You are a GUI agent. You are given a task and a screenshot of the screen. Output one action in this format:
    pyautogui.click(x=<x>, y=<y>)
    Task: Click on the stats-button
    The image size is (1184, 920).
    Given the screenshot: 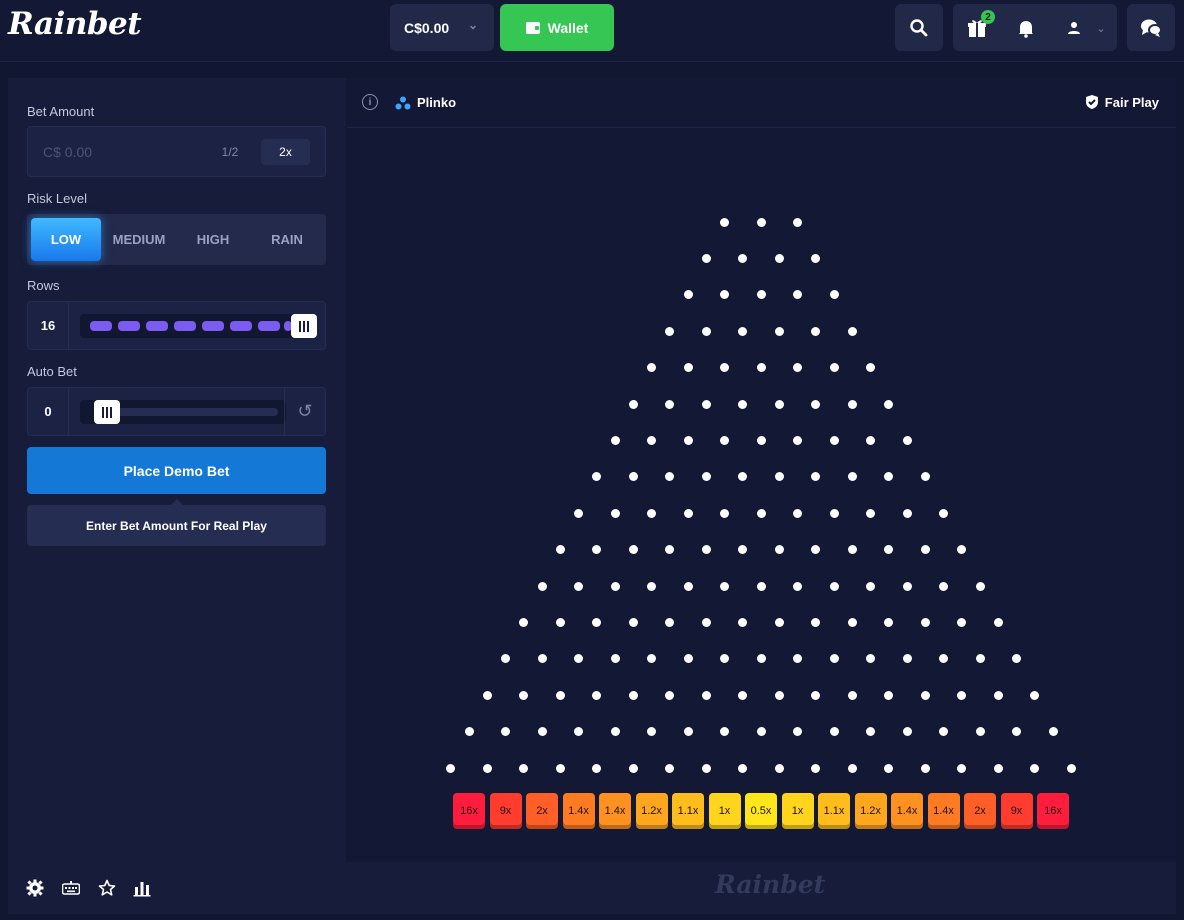 What is the action you would take?
    pyautogui.click(x=142, y=888)
    